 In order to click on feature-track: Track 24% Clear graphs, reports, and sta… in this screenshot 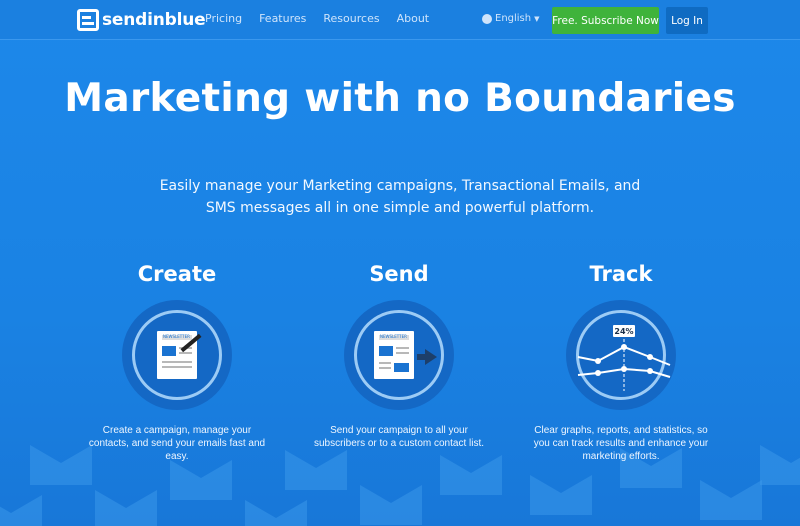, I will do `click(621, 362)`.